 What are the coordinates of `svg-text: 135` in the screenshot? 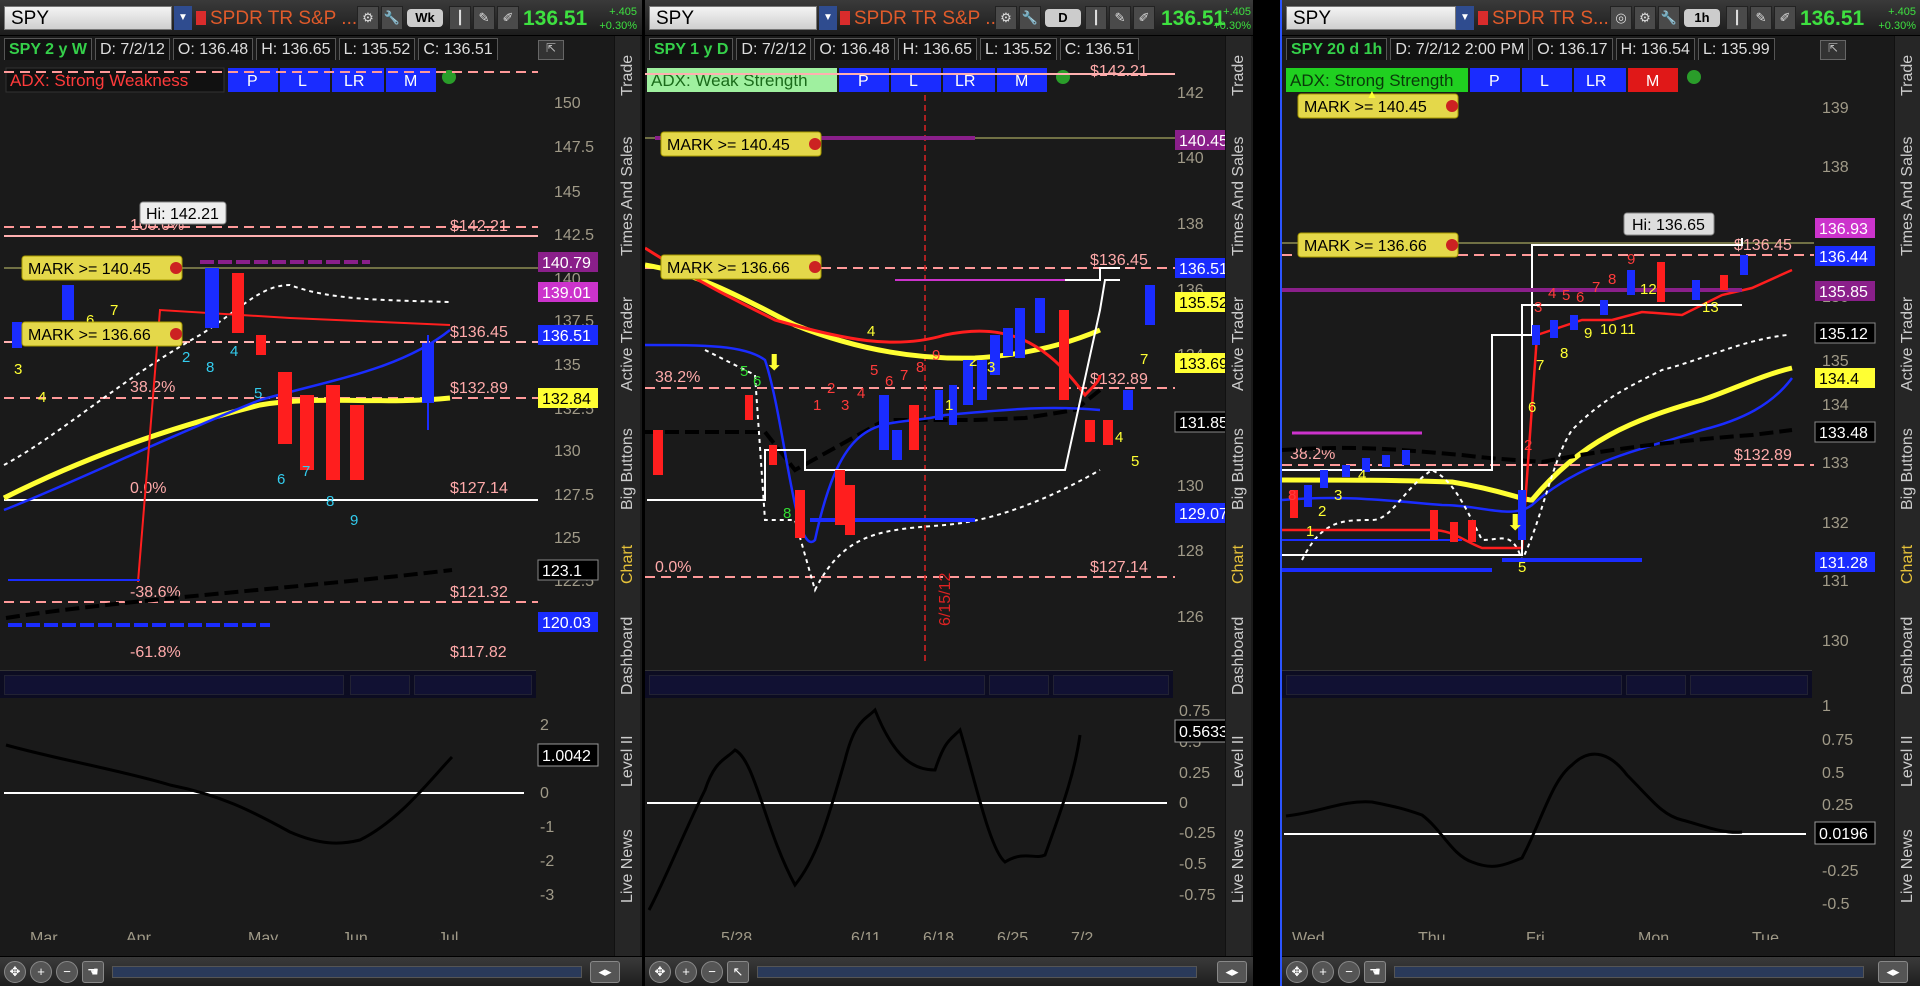 It's located at (1835, 361).